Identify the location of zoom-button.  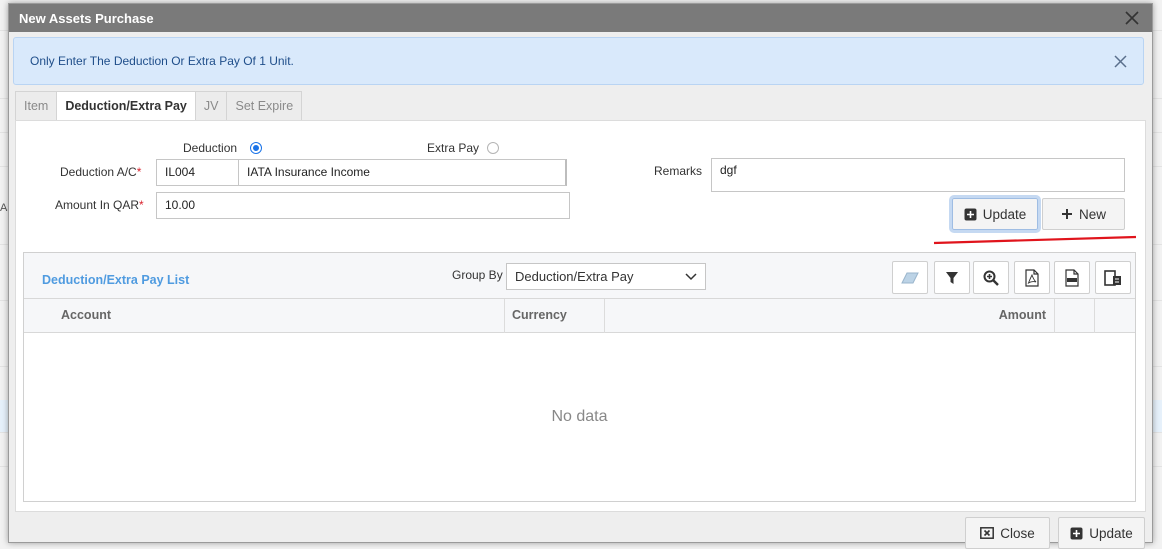
(991, 277).